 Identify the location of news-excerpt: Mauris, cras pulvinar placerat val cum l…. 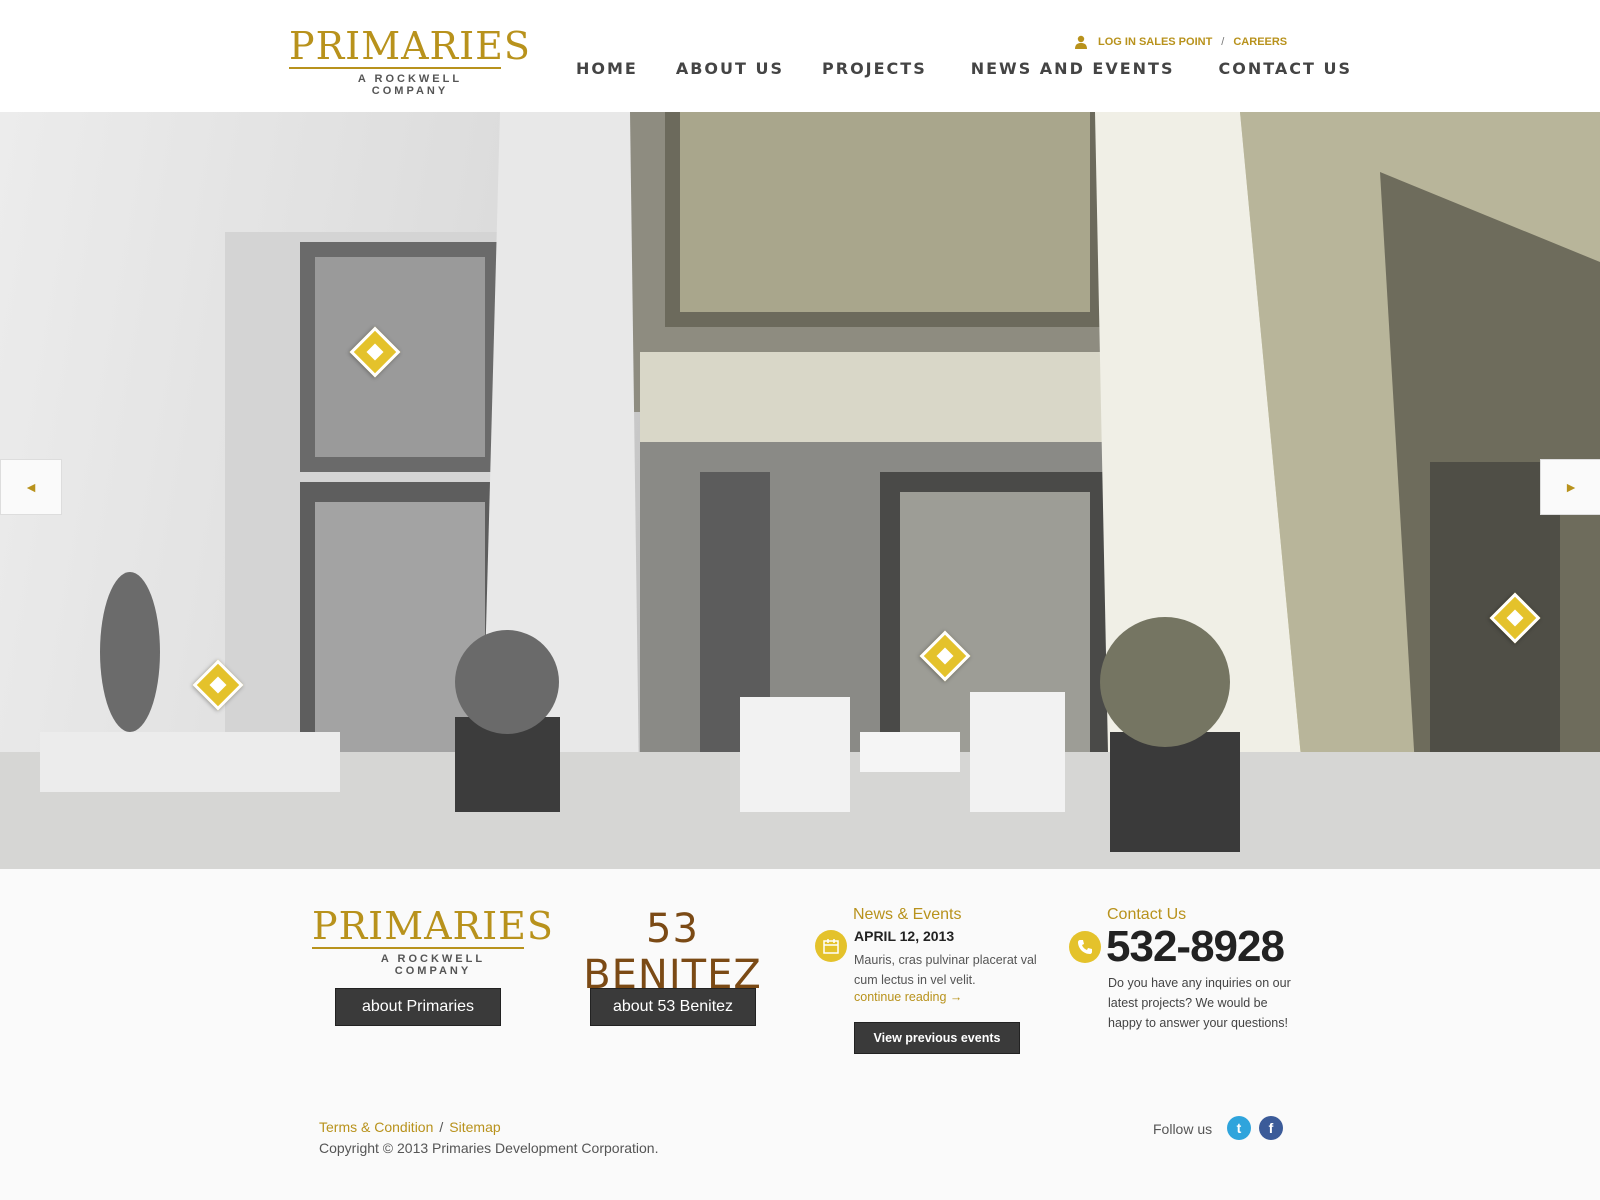
(945, 970).